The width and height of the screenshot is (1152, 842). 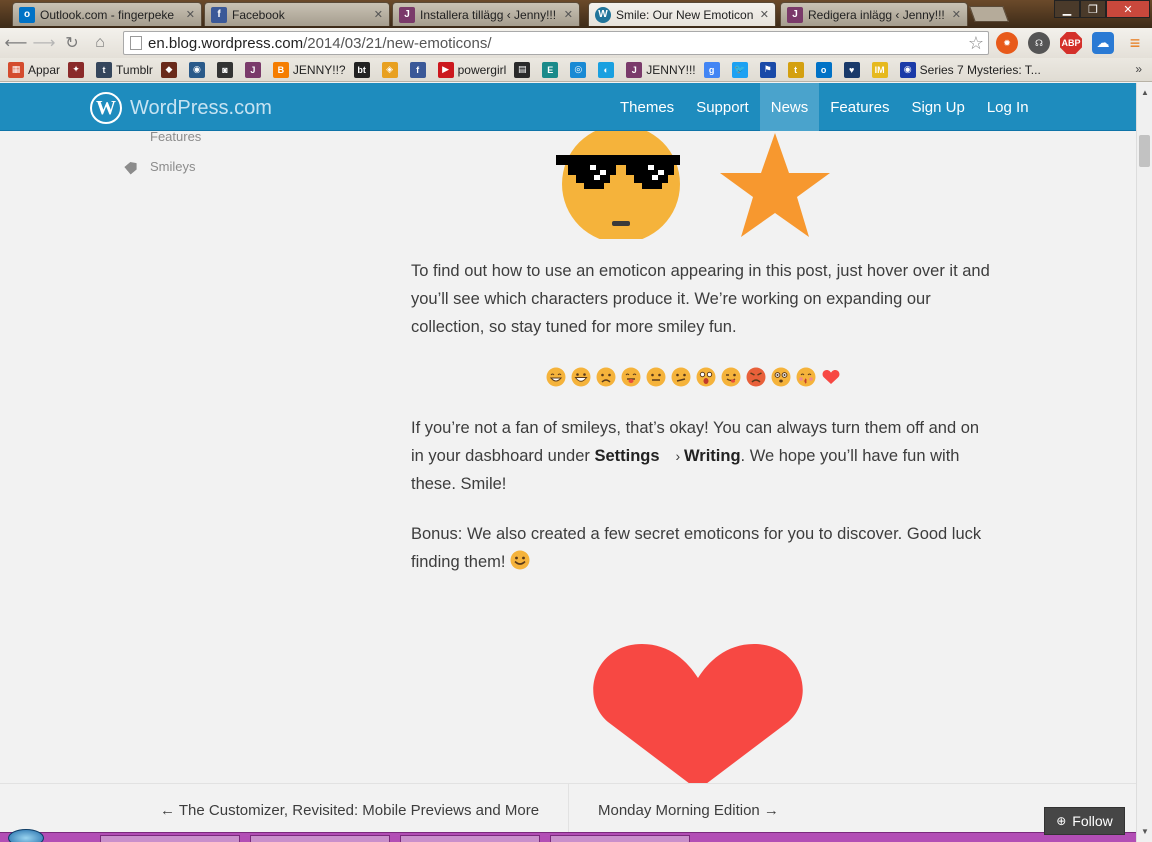 What do you see at coordinates (44, 43) in the screenshot?
I see `forward-icon: ⟶` at bounding box center [44, 43].